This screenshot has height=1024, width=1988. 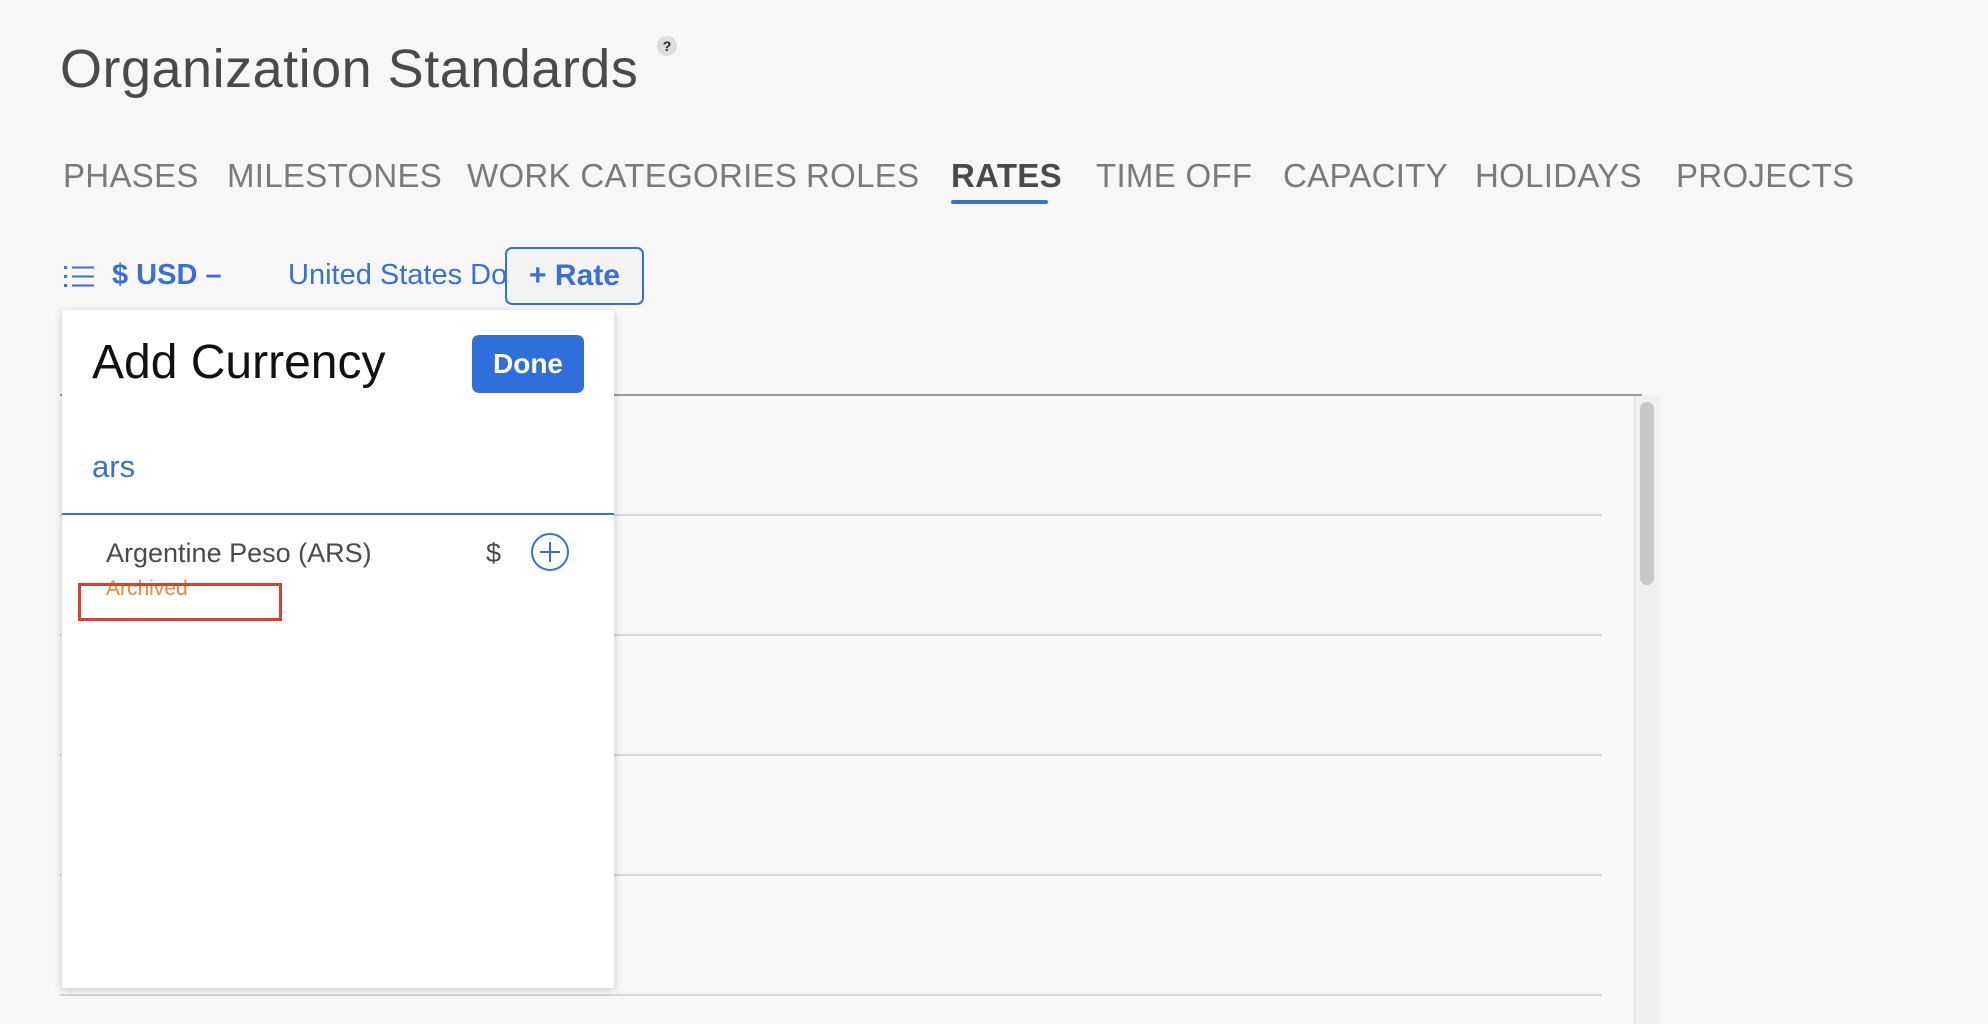 What do you see at coordinates (1006, 176) in the screenshot?
I see `tab-rates: RATES` at bounding box center [1006, 176].